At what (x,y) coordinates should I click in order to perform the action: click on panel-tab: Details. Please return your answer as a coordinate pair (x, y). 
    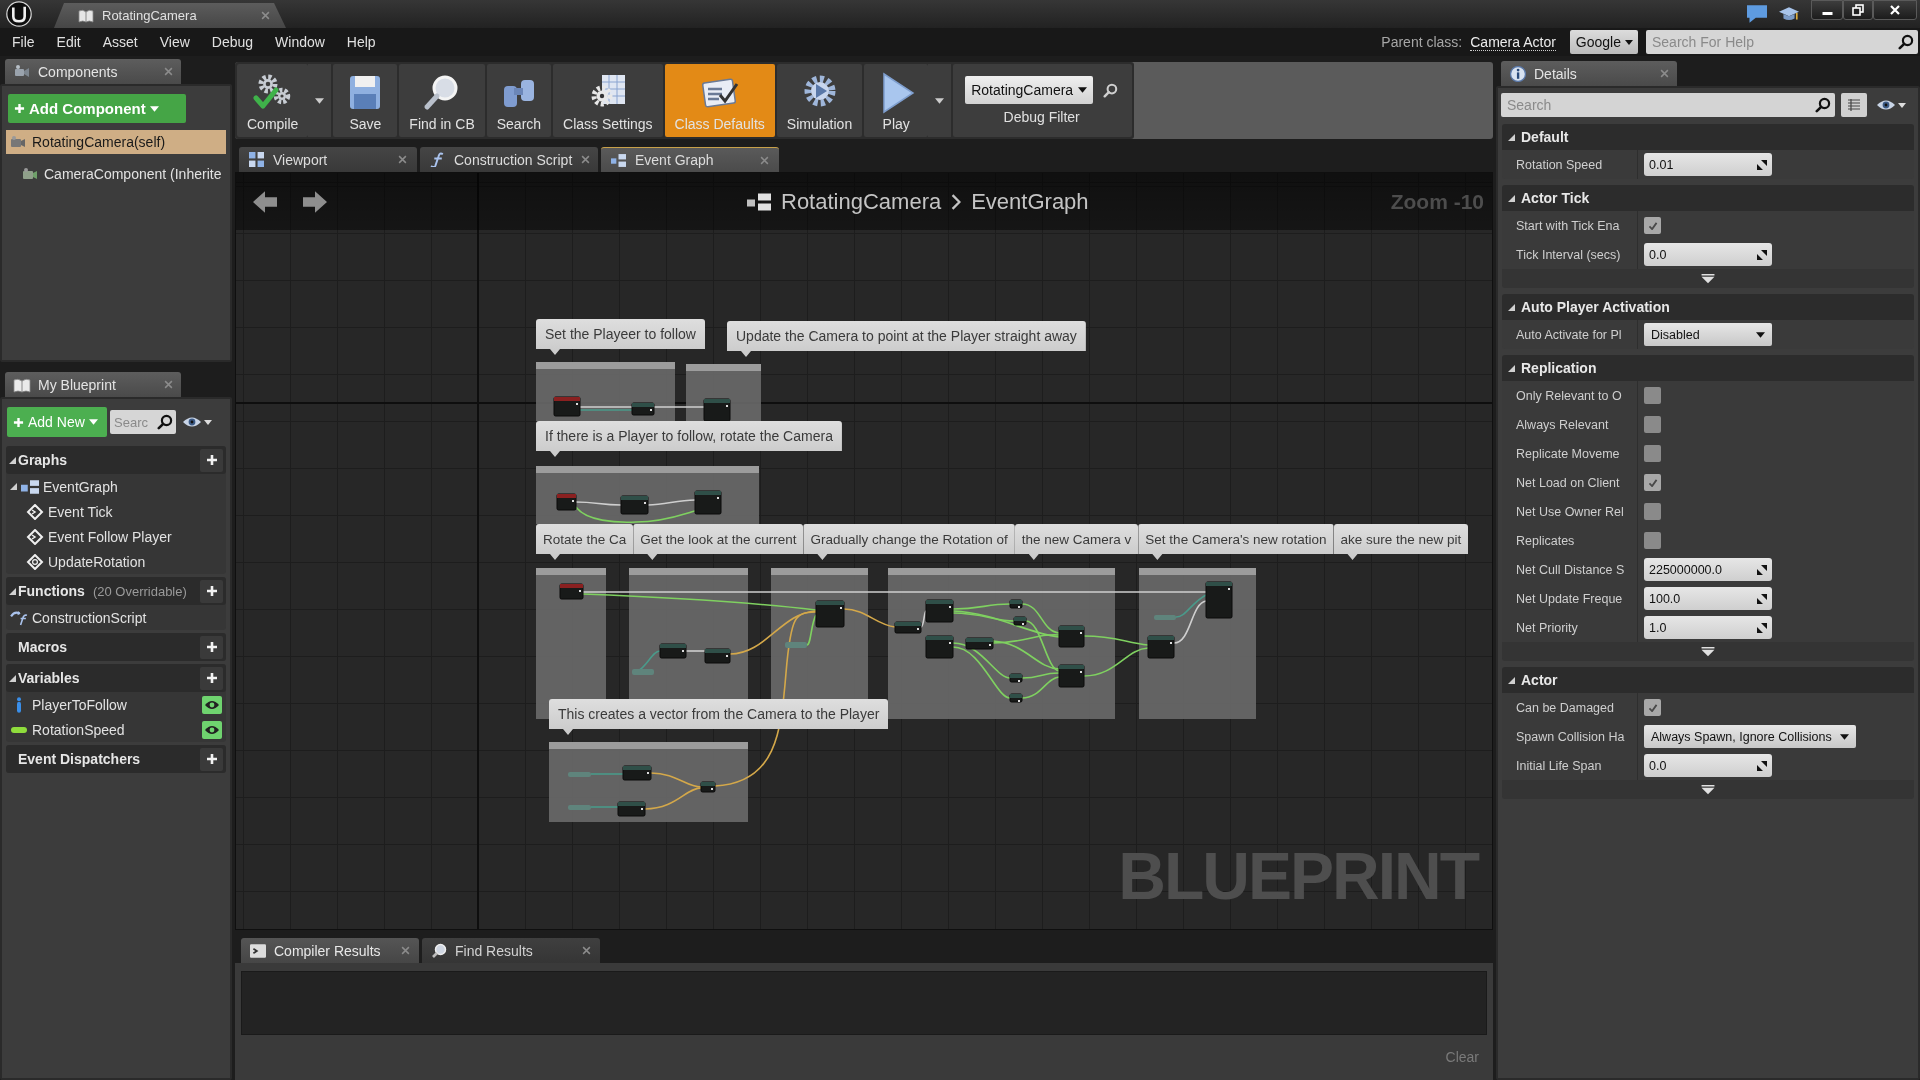
    Looking at the image, I should click on (1589, 73).